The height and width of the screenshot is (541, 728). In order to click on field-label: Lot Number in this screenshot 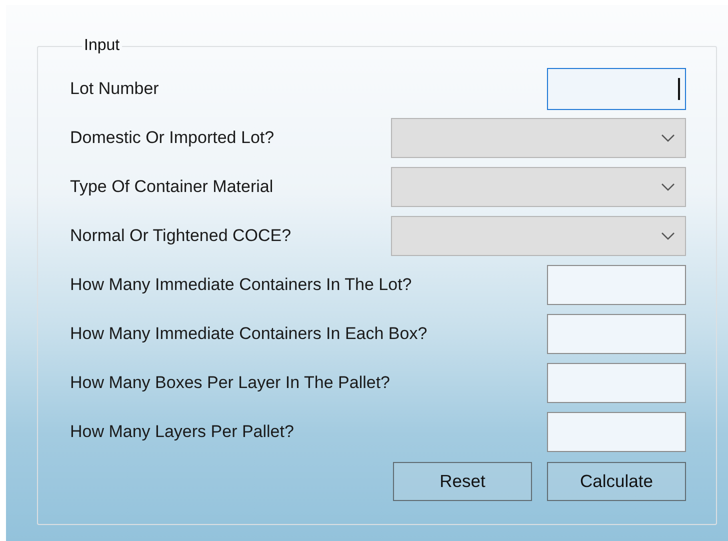, I will do `click(114, 89)`.